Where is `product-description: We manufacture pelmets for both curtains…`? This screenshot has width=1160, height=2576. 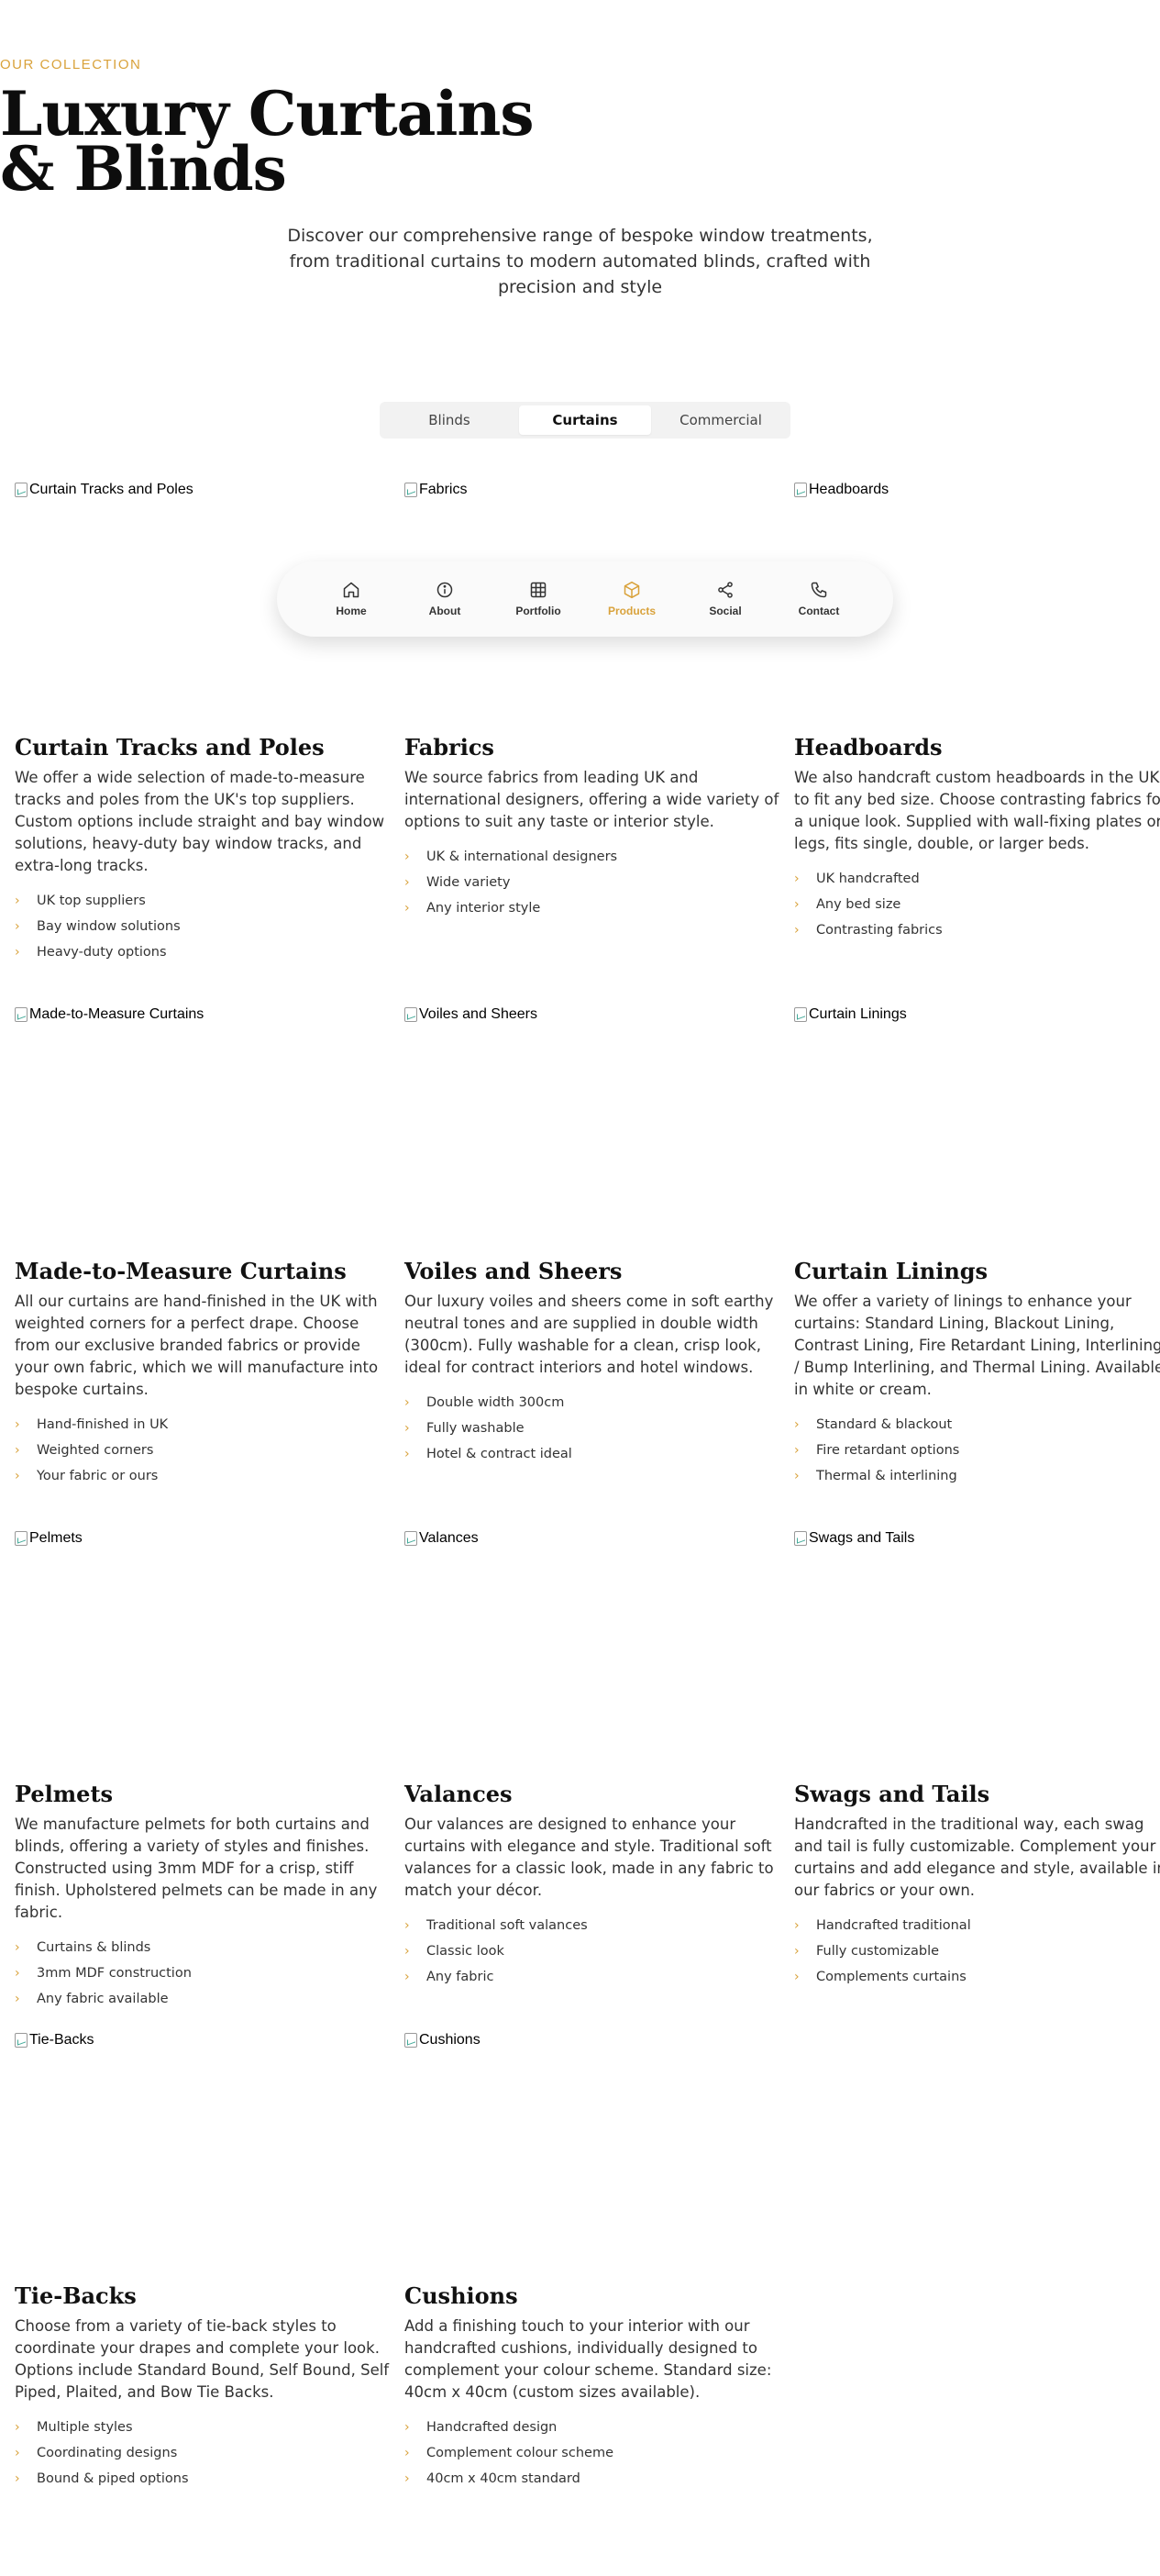
product-description: We manufacture pelmets for both curtains… is located at coordinates (196, 1868).